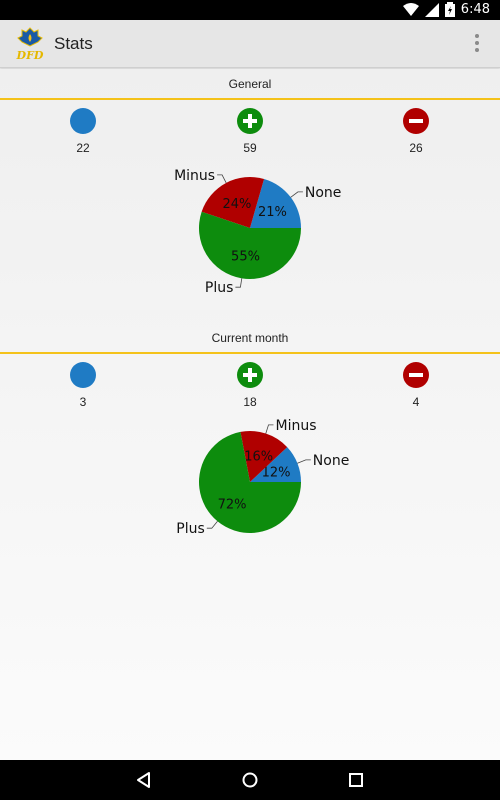  I want to click on logo-text: DFD, so click(30, 55).